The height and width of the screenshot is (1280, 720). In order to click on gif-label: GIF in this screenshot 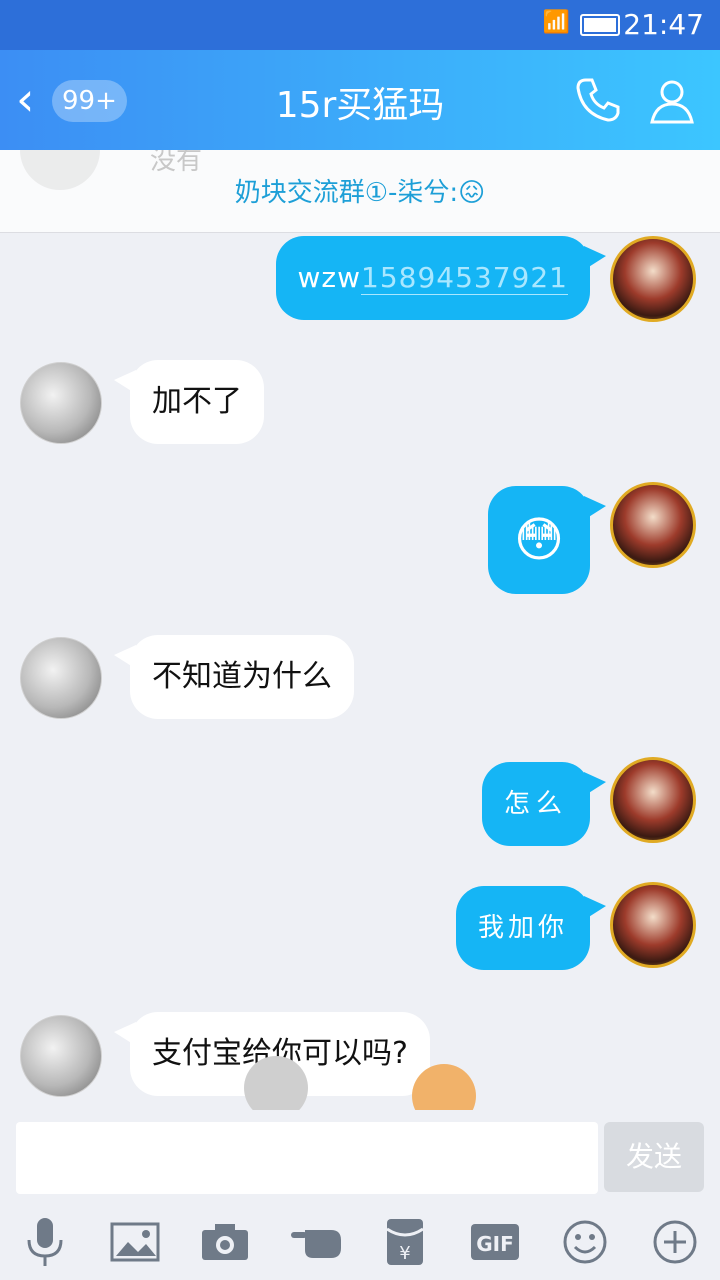, I will do `click(495, 1244)`.